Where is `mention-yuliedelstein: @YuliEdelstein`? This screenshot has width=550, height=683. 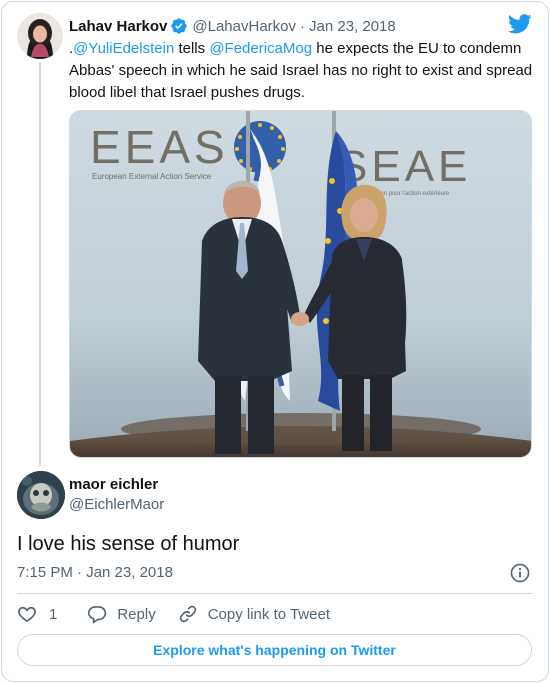
mention-yuliedelstein: @YuliEdelstein is located at coordinates (123, 48).